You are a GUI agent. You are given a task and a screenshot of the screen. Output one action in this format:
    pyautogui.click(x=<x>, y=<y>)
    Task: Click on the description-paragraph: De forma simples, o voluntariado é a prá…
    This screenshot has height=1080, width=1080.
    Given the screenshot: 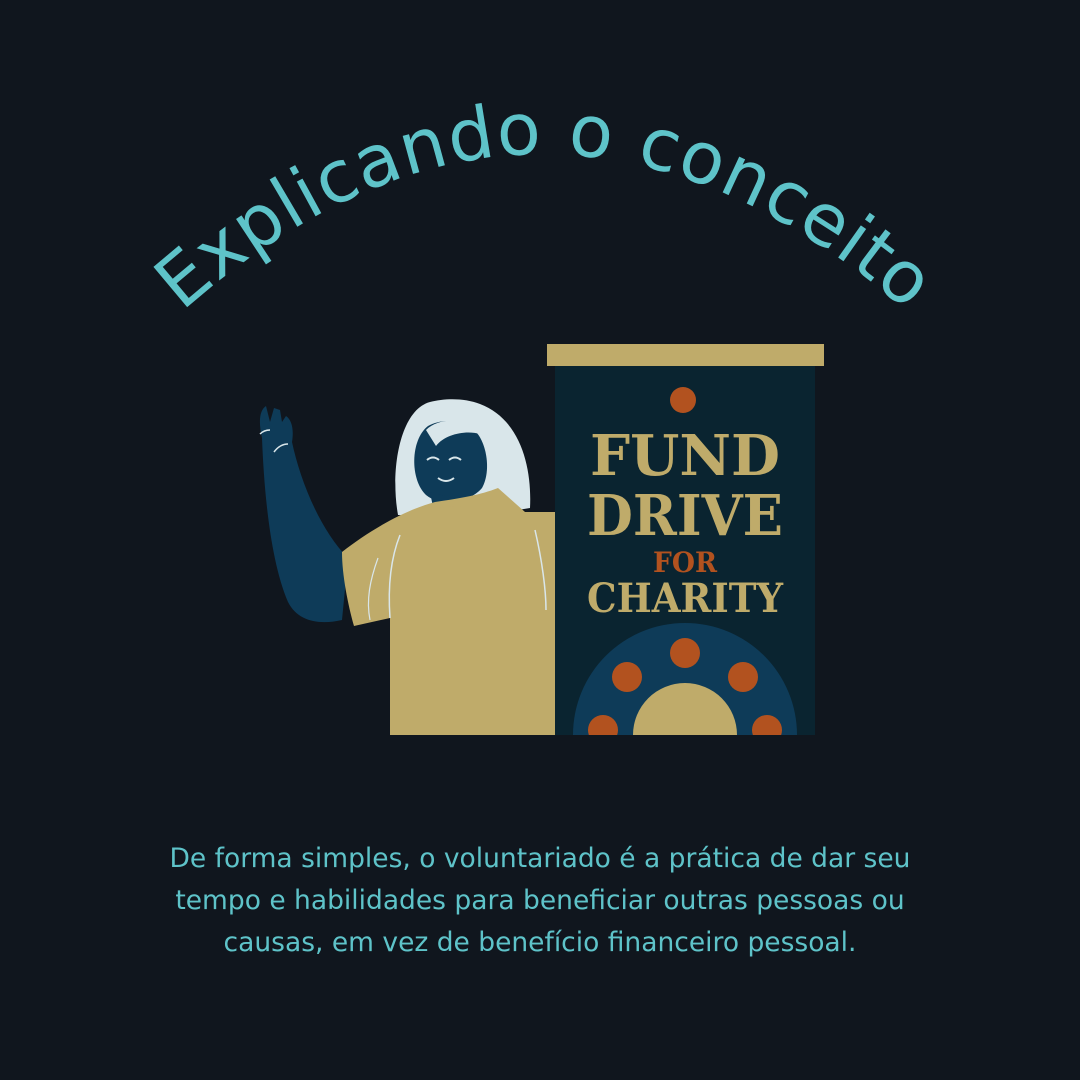 What is the action you would take?
    pyautogui.click(x=540, y=901)
    